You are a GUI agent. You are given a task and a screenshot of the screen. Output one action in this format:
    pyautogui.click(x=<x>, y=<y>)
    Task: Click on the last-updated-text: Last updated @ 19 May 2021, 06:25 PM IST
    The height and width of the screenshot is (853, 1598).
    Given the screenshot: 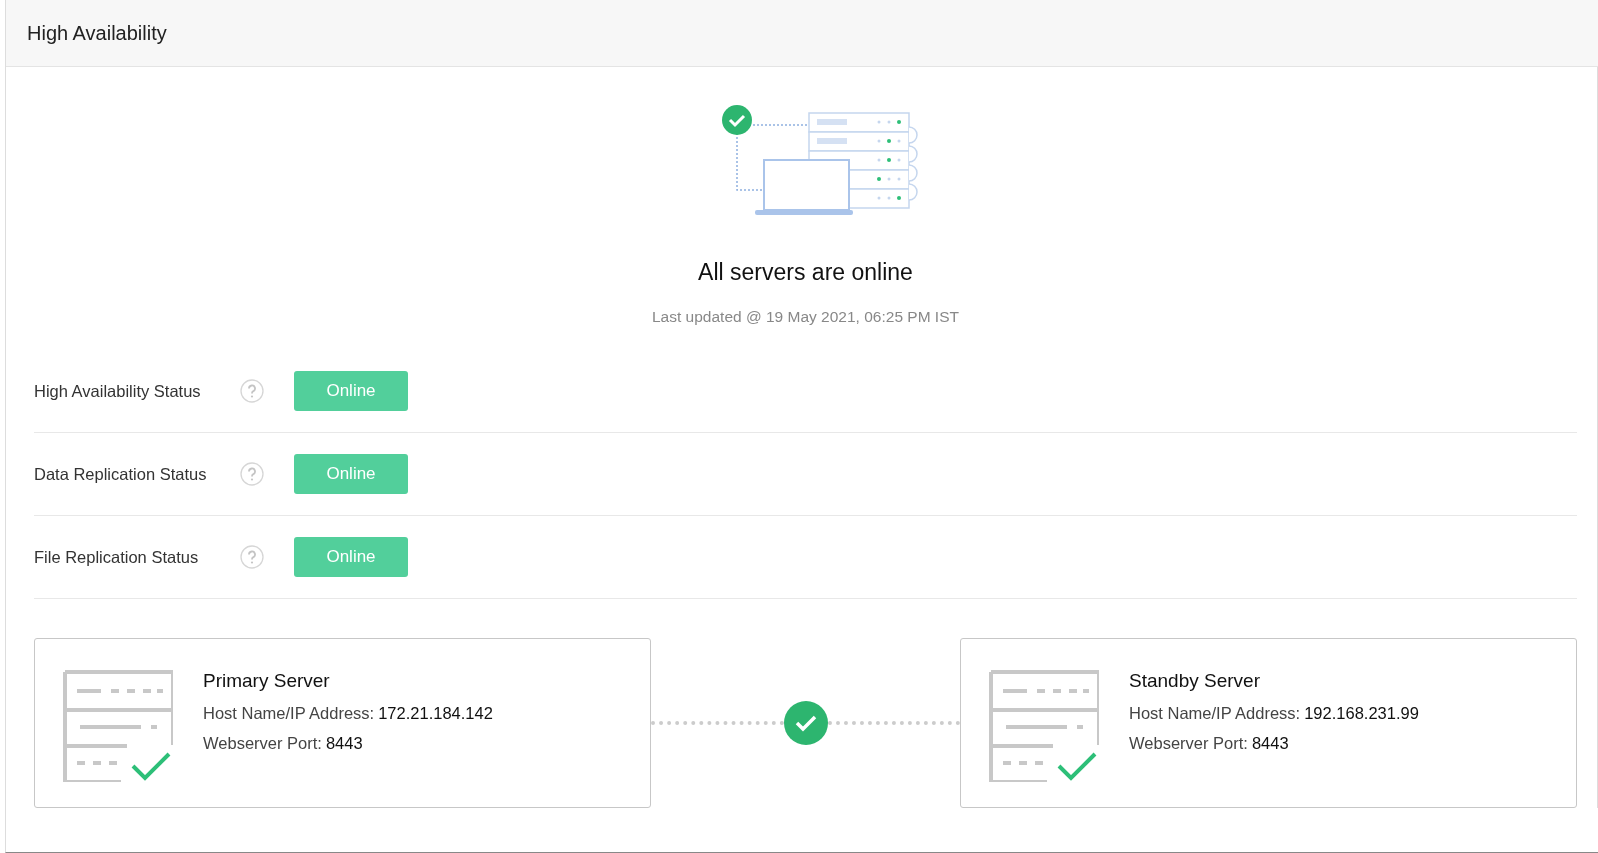 What is the action you would take?
    pyautogui.click(x=805, y=317)
    